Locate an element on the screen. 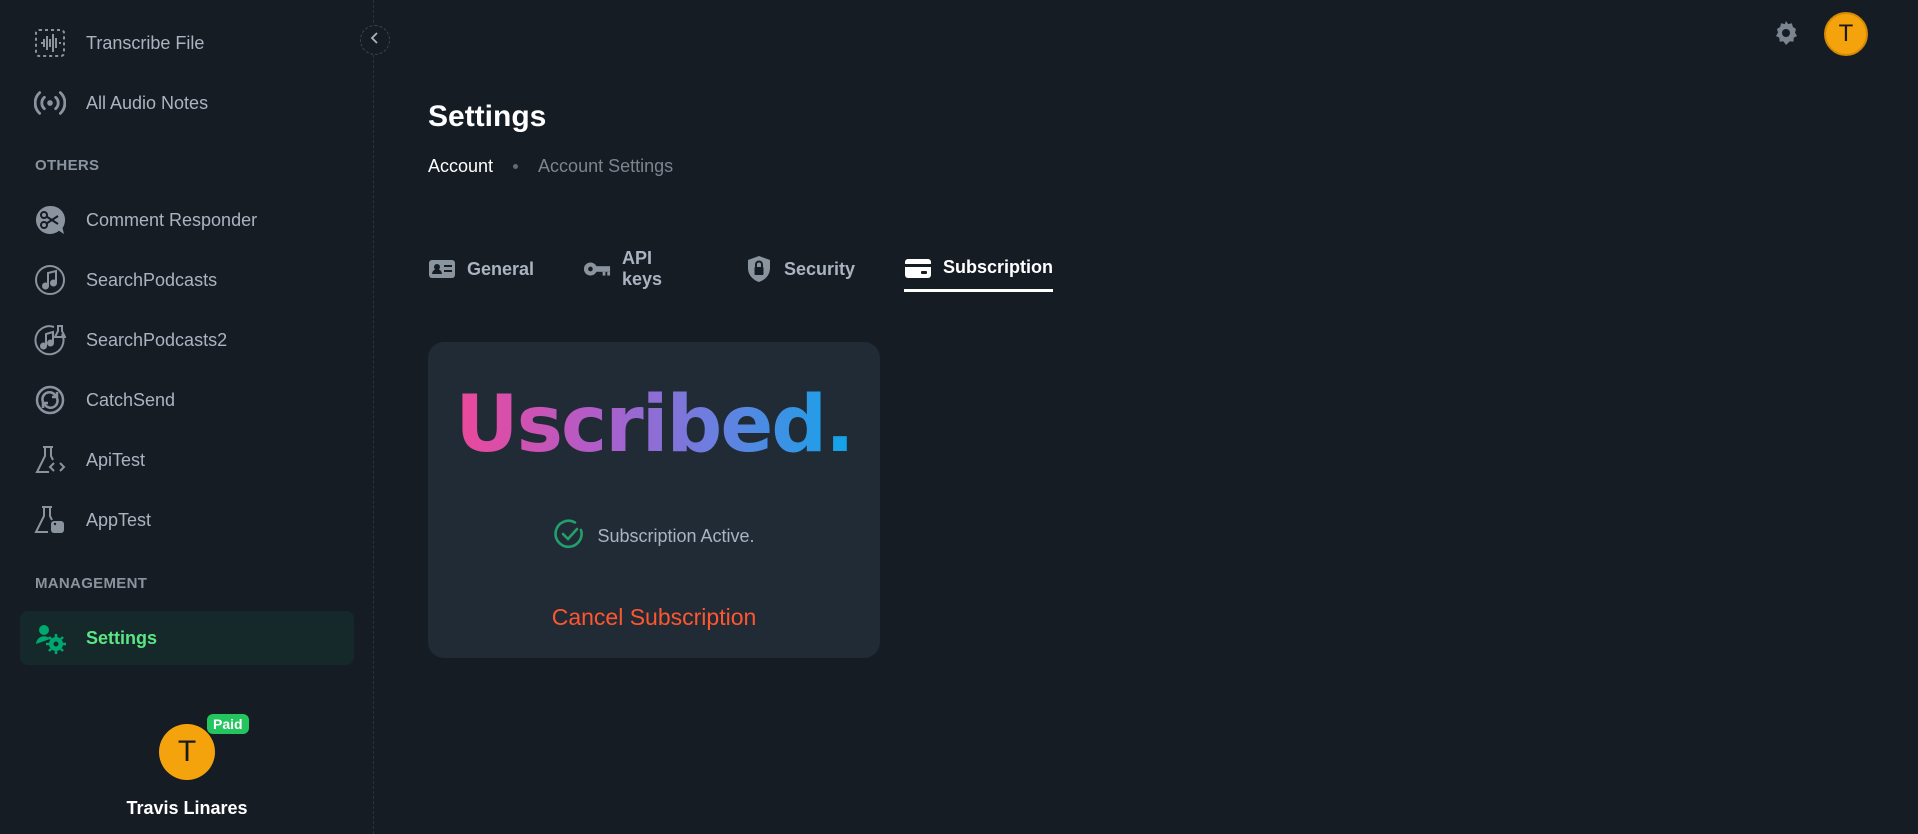  tab-general: General is located at coordinates (481, 269).